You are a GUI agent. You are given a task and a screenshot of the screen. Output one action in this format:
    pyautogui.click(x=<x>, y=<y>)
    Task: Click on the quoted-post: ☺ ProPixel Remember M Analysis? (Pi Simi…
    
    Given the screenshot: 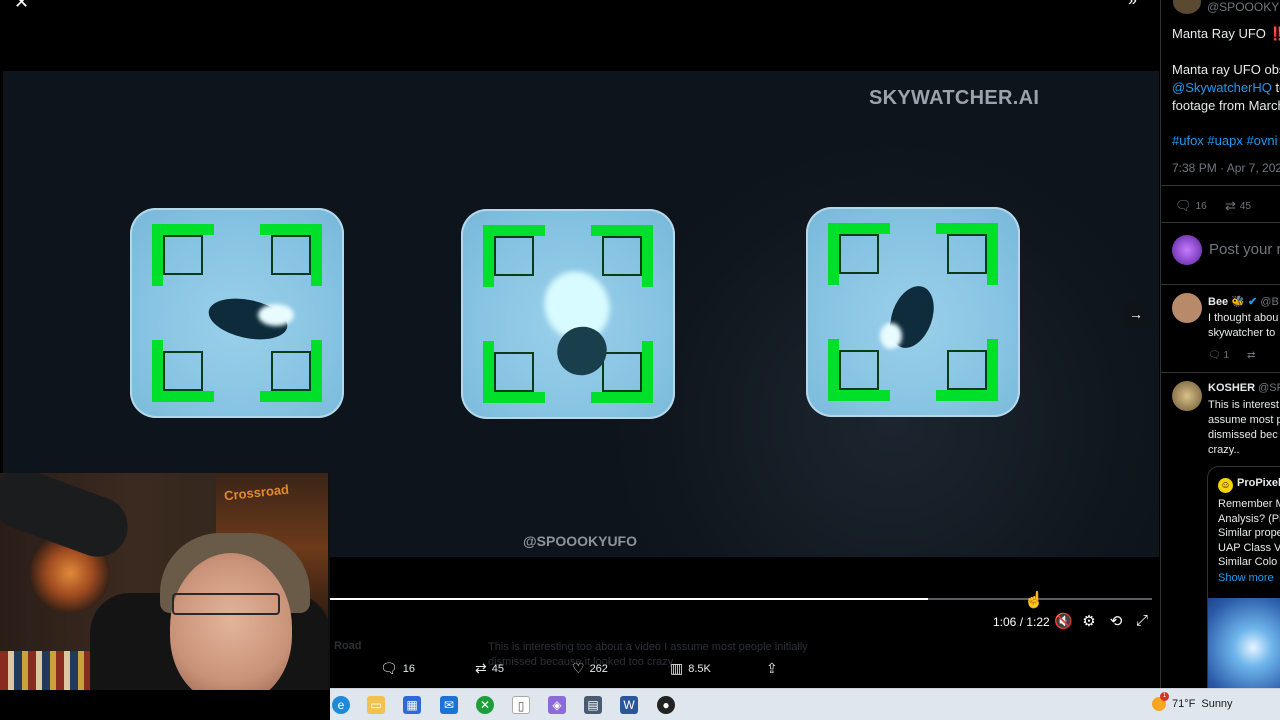 What is the action you would take?
    pyautogui.click(x=1243, y=577)
    